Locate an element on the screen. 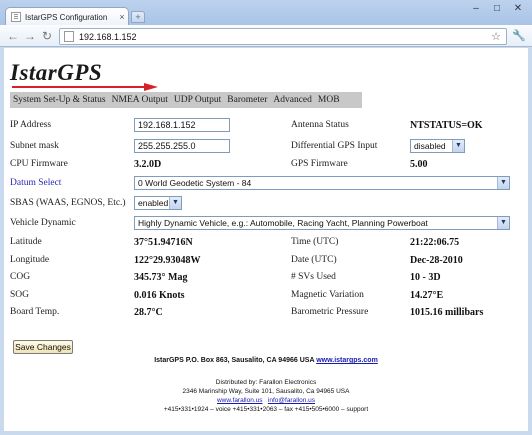 This screenshot has height=435, width=532. subnet-mask-input: 255.255.255.0 is located at coordinates (182, 146).